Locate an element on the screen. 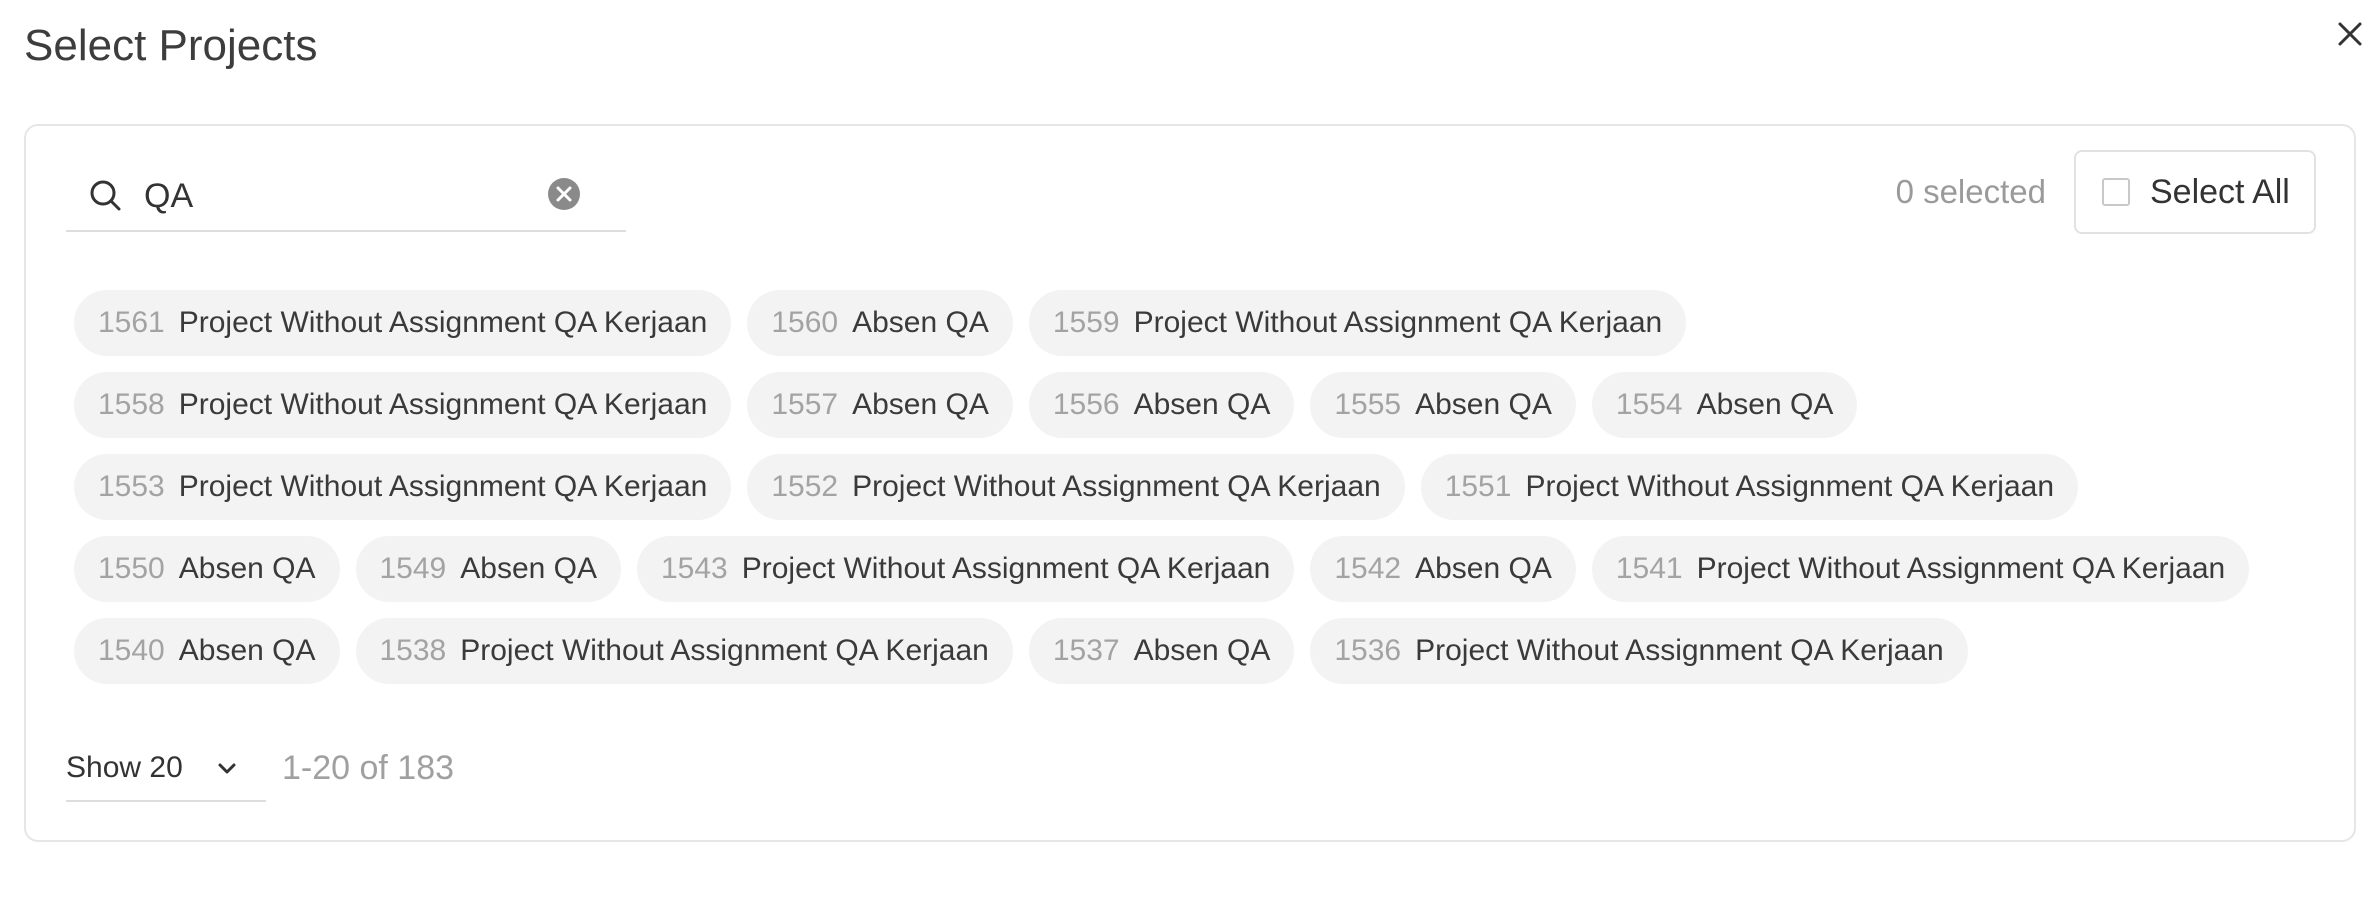 This screenshot has height=916, width=2370. project-chip-id: 1560 is located at coordinates (805, 322).